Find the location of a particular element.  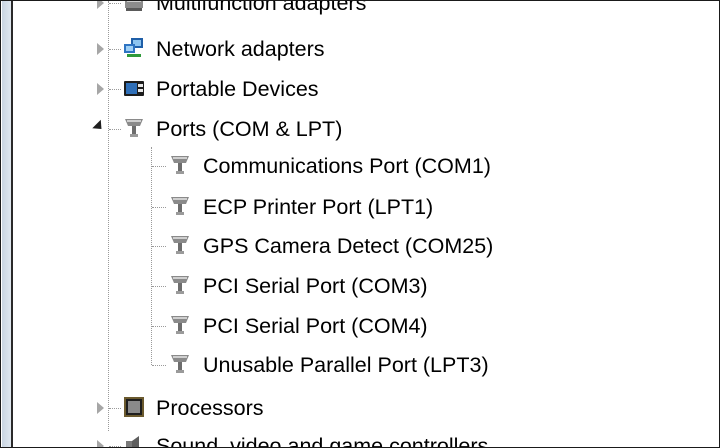

collapse-arrow-icon is located at coordinates (99, 126).